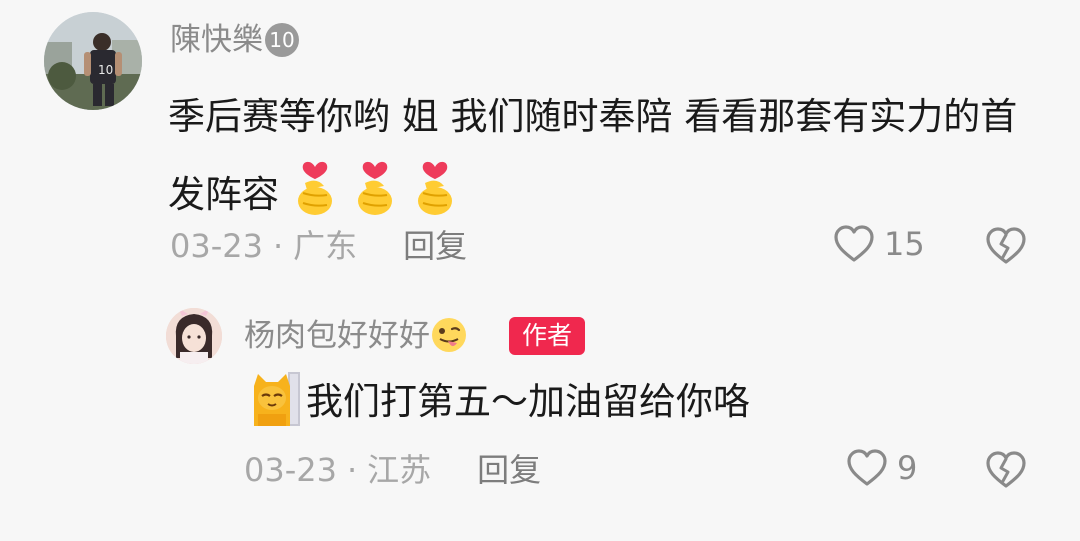 The height and width of the screenshot is (541, 1080). I want to click on author-badge: 作者, so click(547, 336).